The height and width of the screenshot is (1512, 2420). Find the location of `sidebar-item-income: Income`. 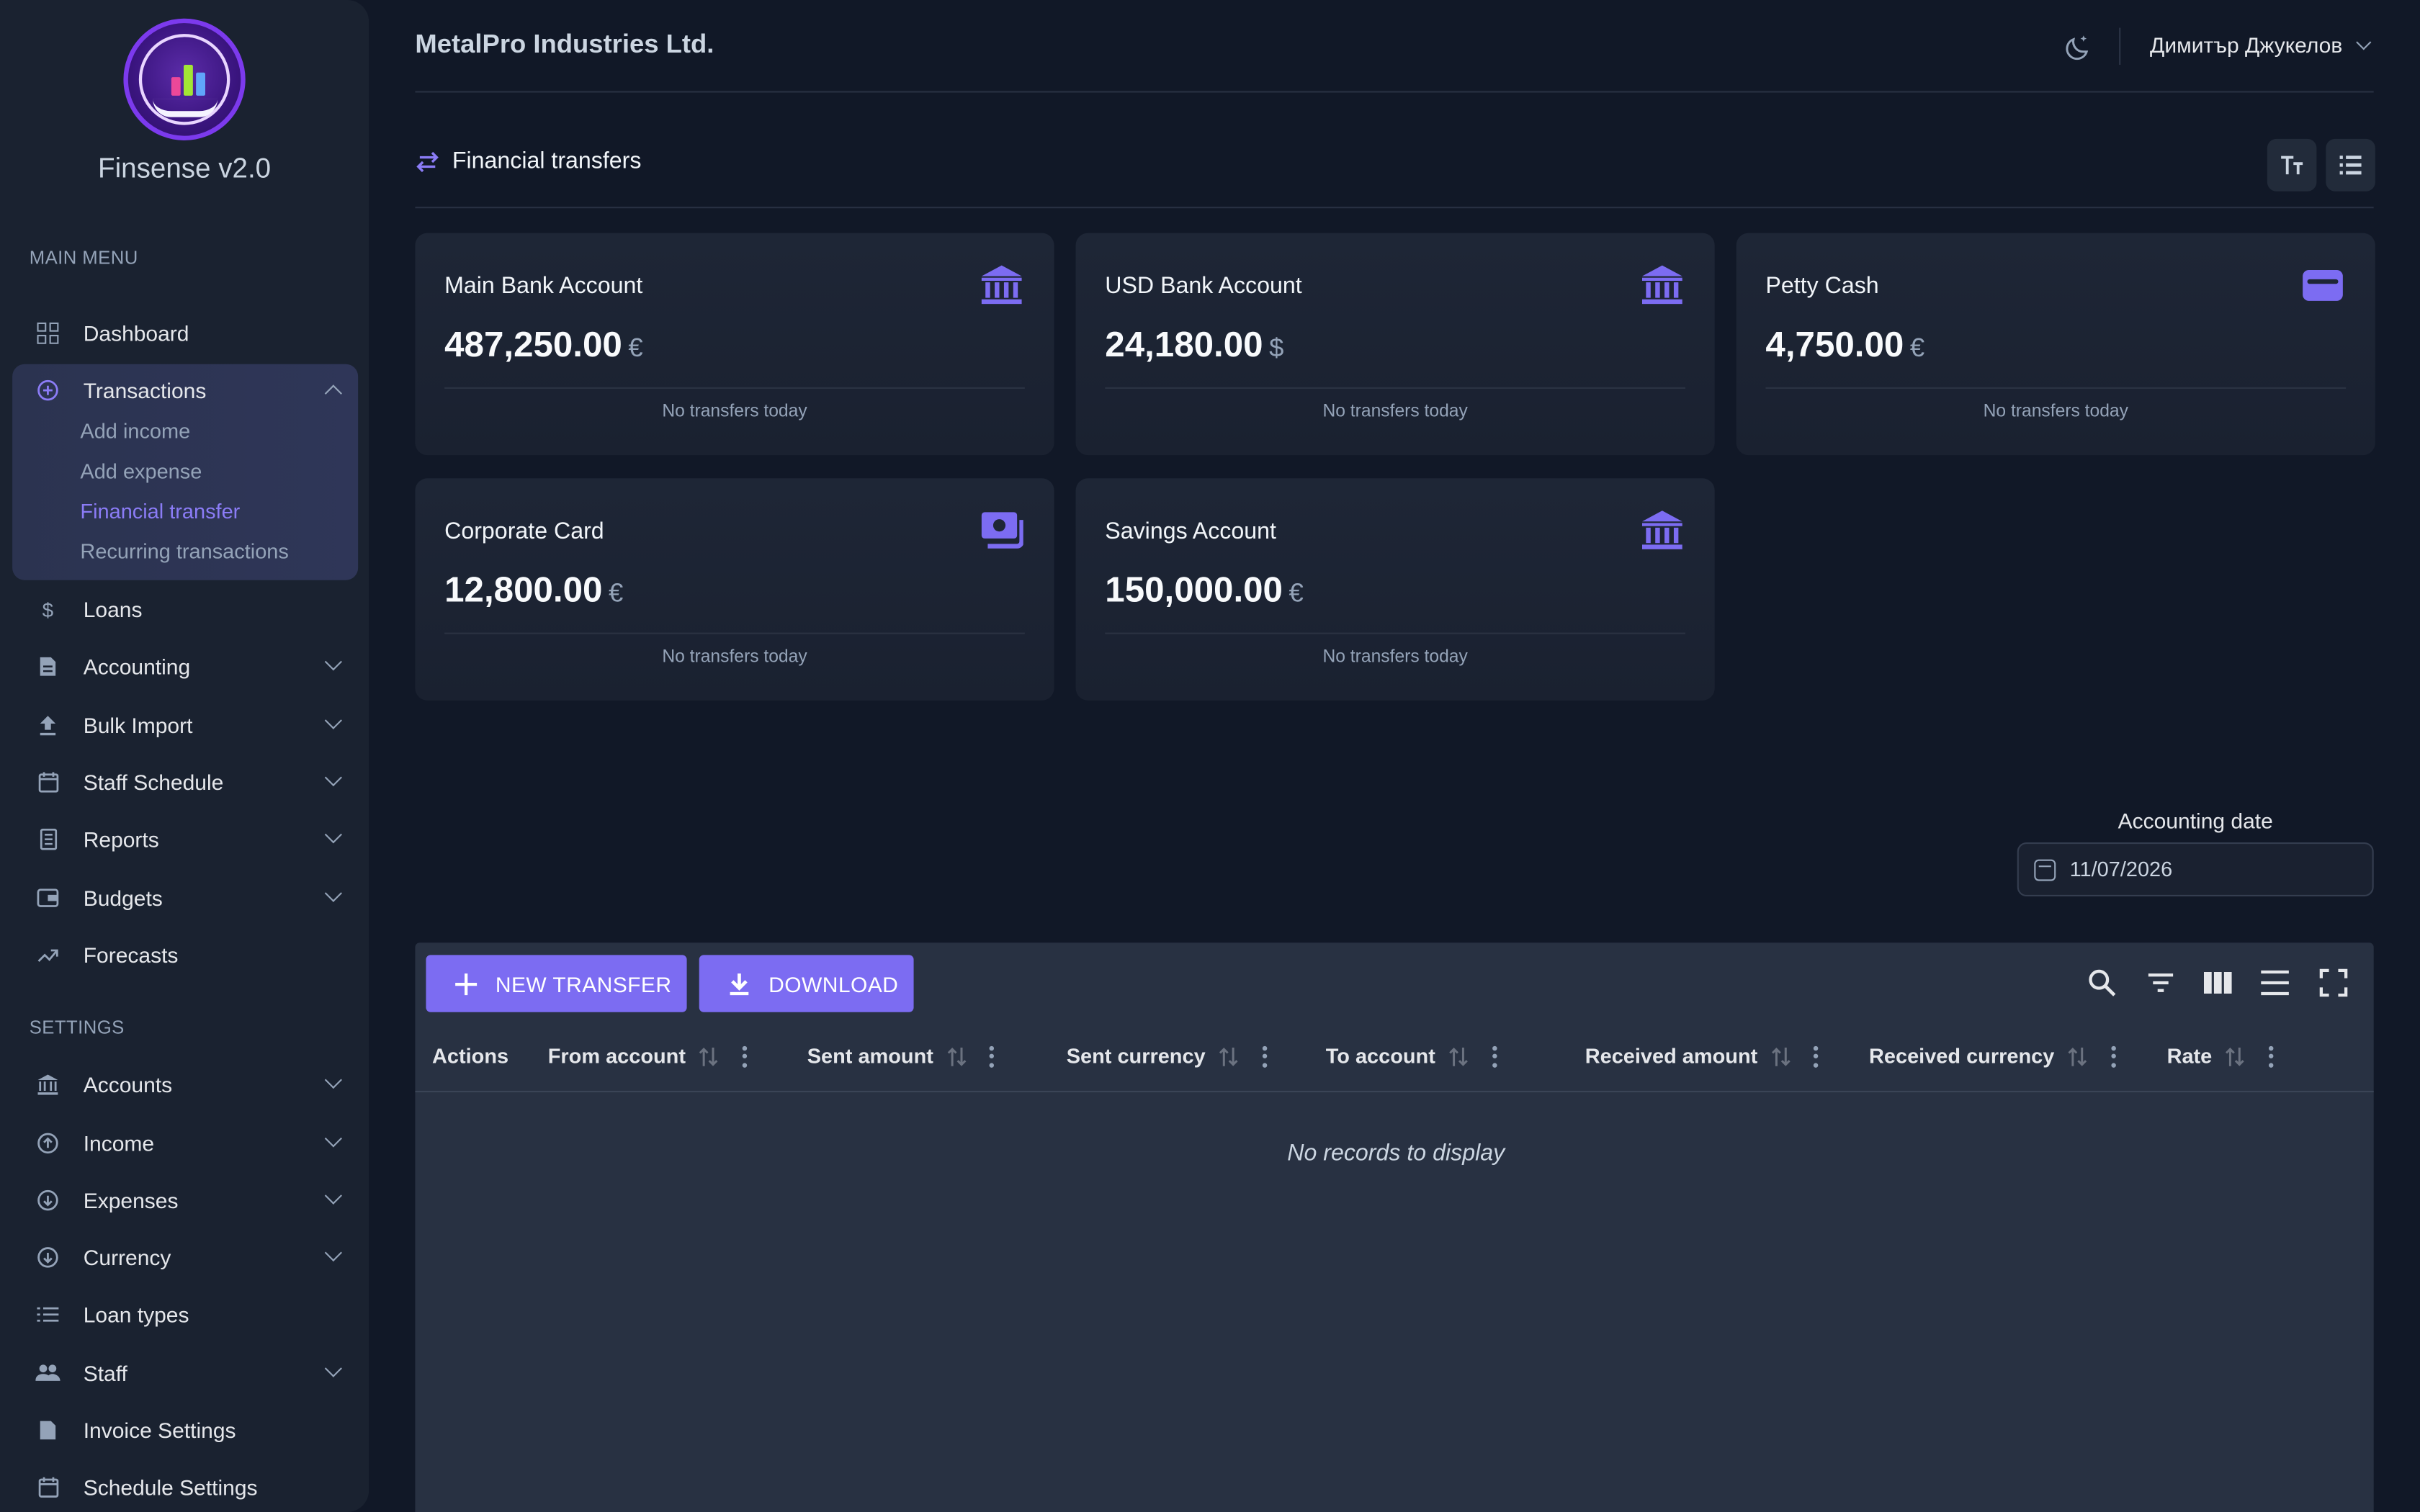

sidebar-item-income: Income is located at coordinates (185, 1143).